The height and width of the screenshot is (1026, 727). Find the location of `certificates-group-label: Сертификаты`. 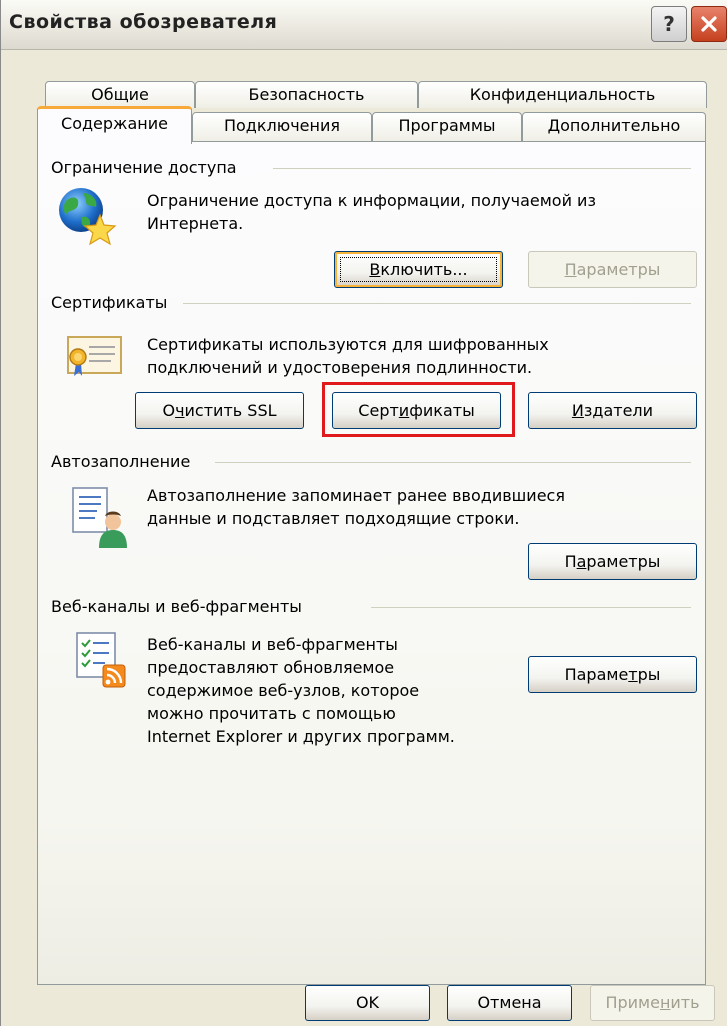

certificates-group-label: Сертификаты is located at coordinates (109, 302).